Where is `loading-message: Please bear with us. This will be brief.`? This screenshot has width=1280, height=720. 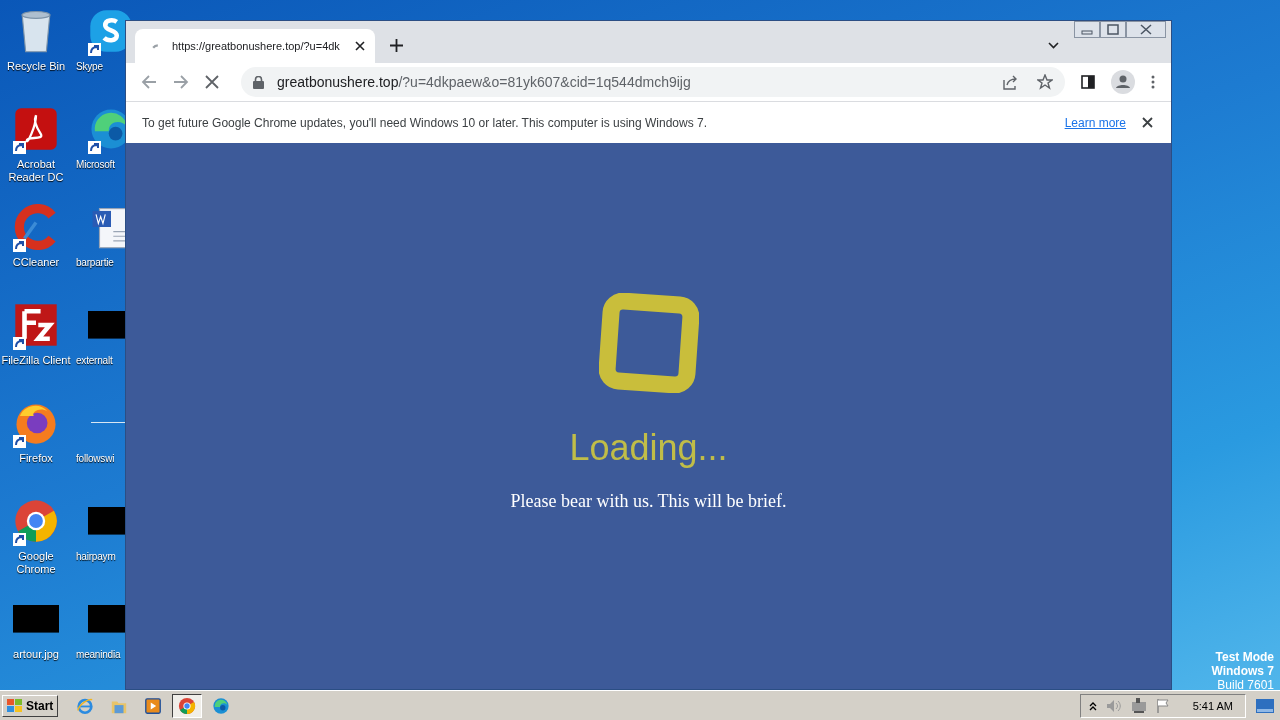 loading-message: Please bear with us. This will be brief. is located at coordinates (648, 501).